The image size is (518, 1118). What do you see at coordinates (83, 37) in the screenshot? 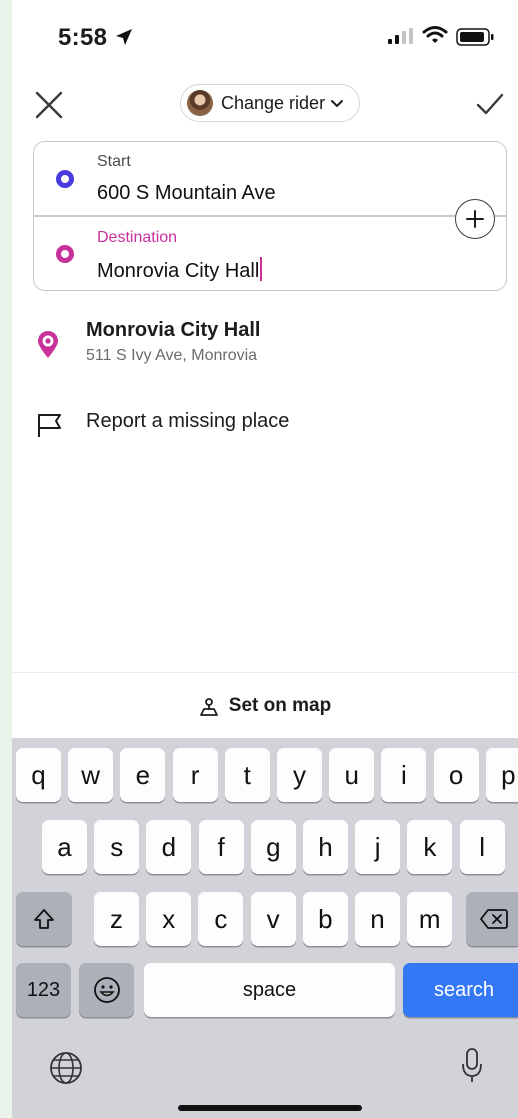
I see `status-time: 5:58` at bounding box center [83, 37].